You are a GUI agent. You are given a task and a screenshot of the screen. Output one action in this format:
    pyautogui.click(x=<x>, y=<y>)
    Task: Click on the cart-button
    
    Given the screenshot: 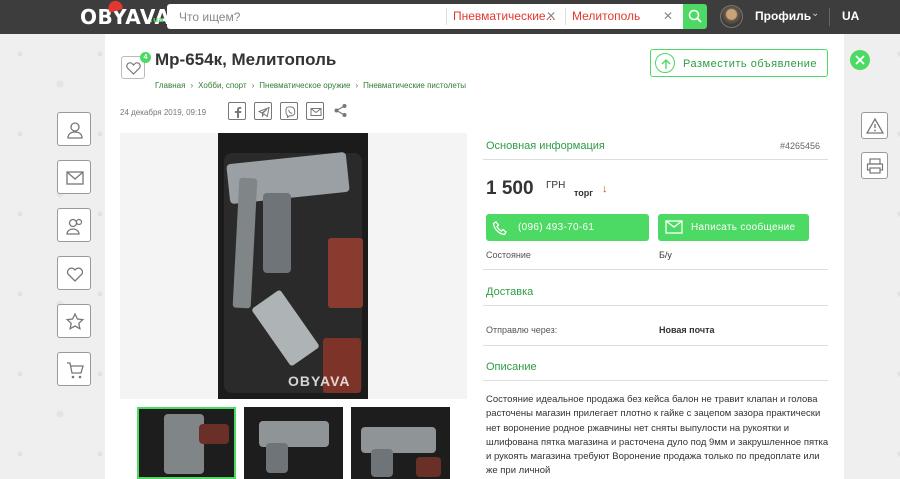 What is the action you would take?
    pyautogui.click(x=74, y=369)
    